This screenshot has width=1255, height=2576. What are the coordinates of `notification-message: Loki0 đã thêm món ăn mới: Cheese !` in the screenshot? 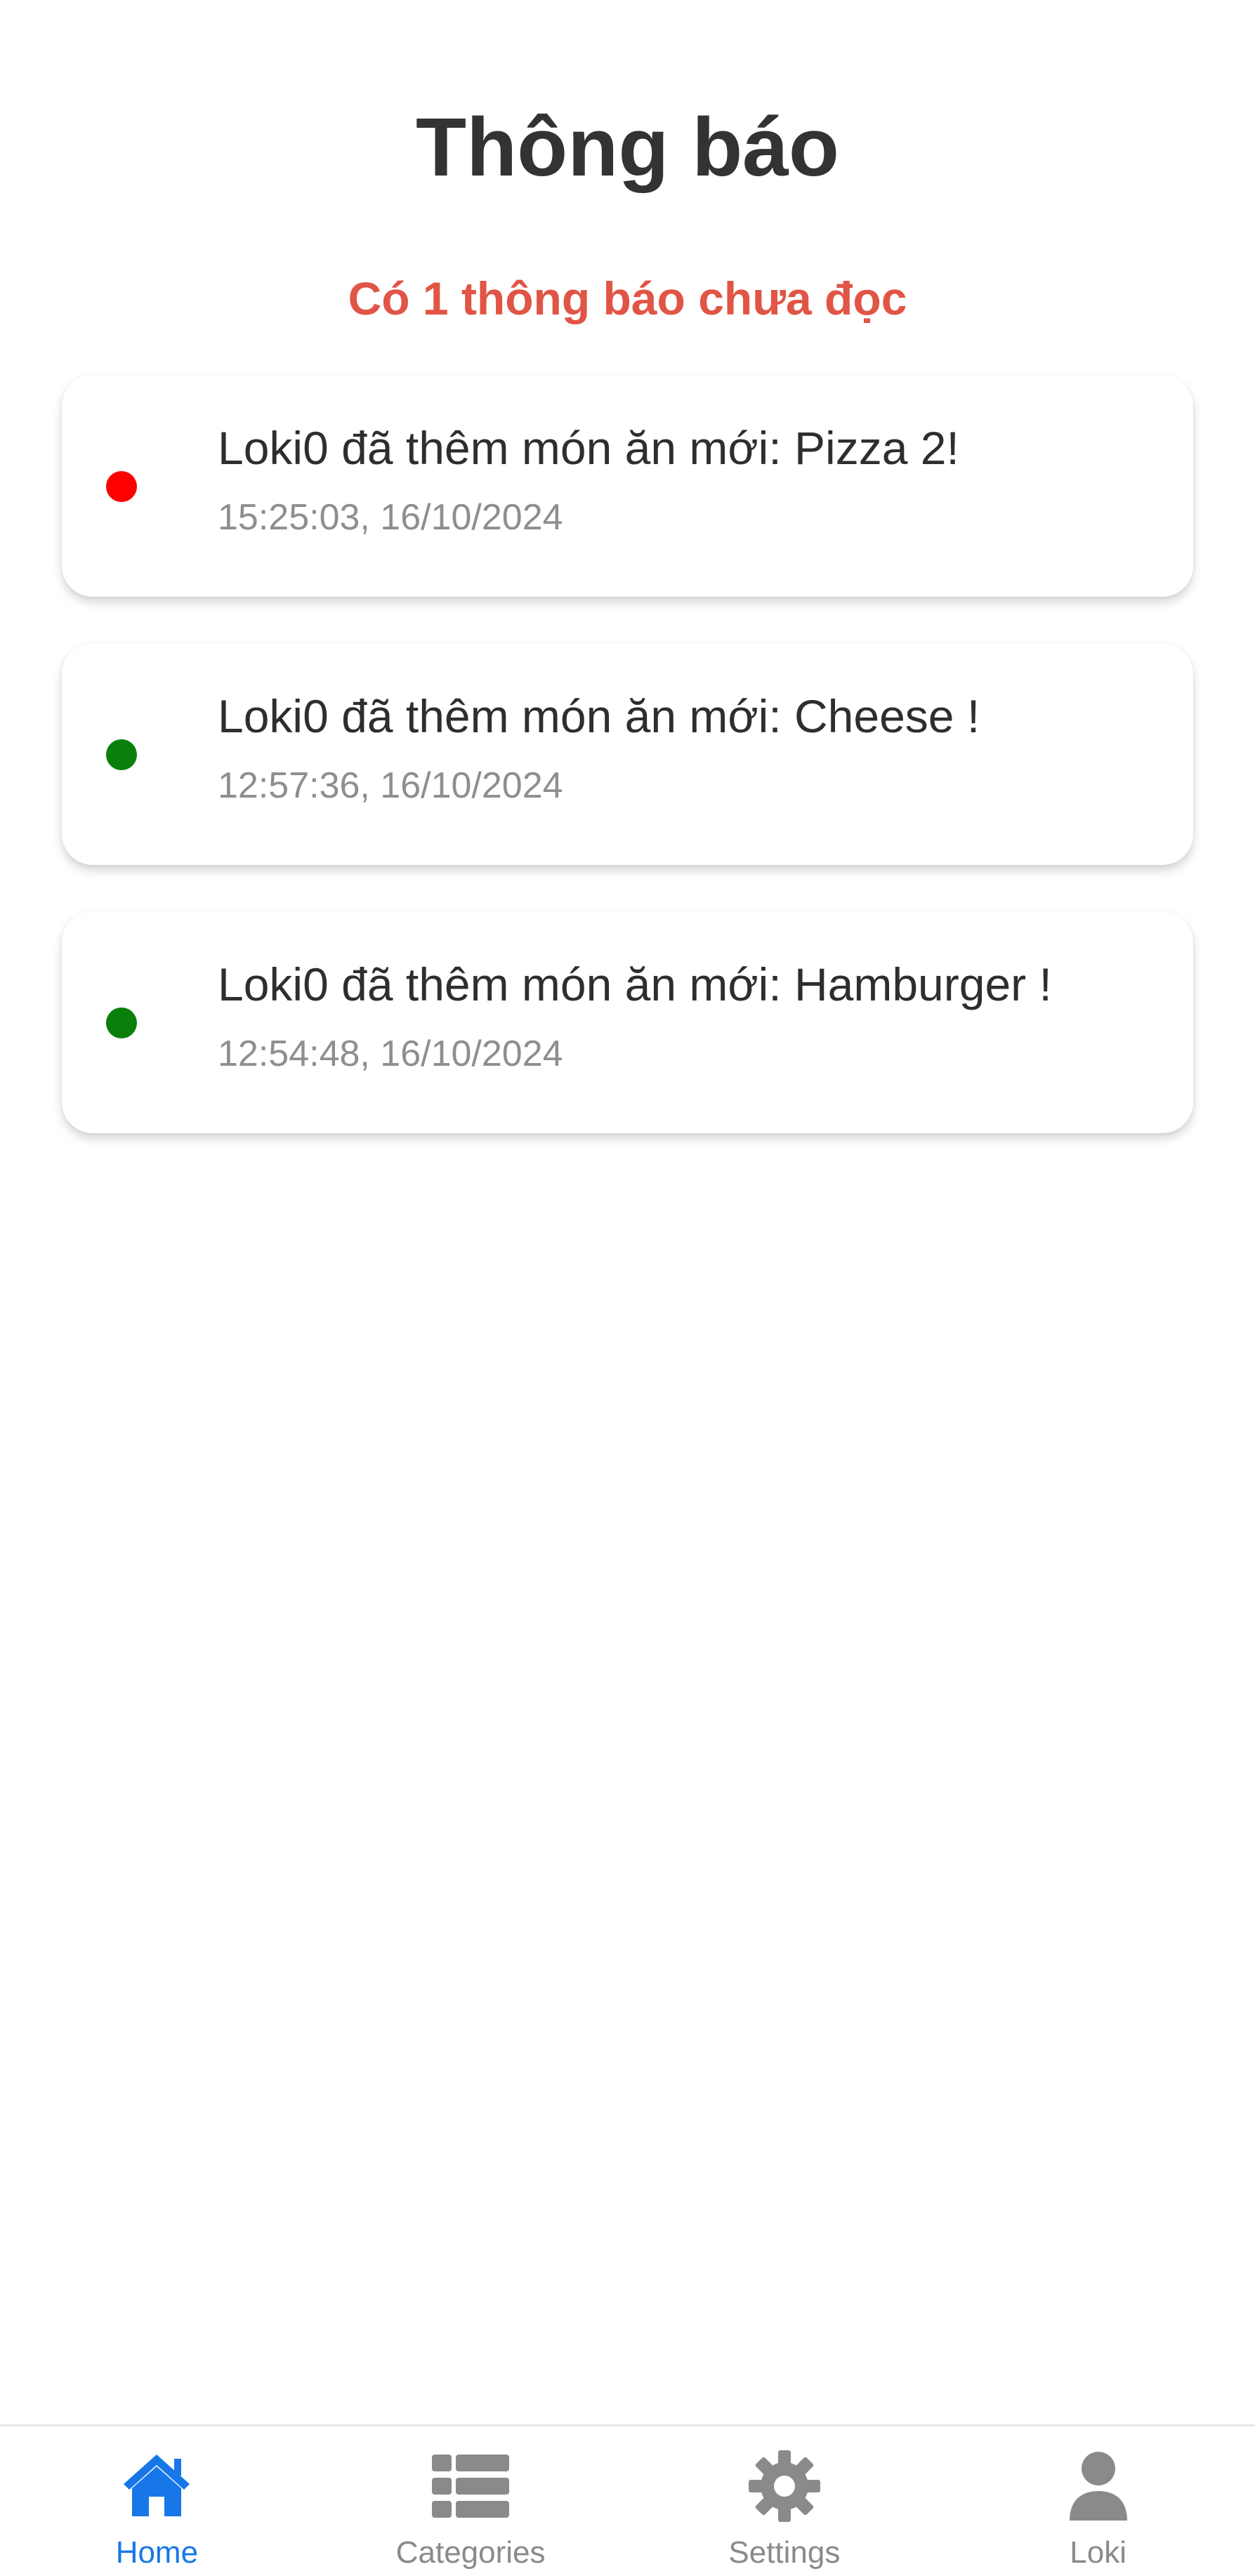 It's located at (599, 716).